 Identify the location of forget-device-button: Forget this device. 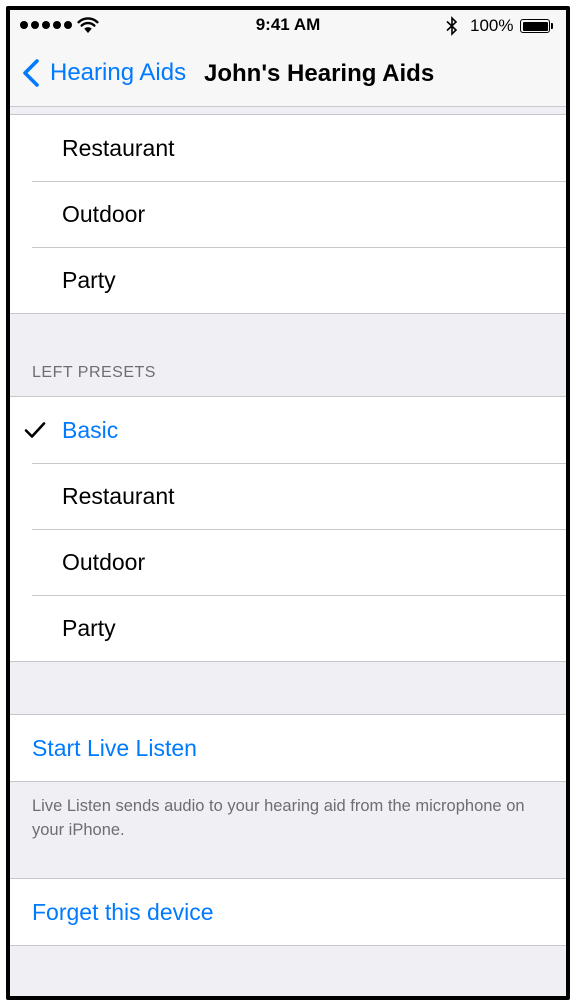
(288, 912).